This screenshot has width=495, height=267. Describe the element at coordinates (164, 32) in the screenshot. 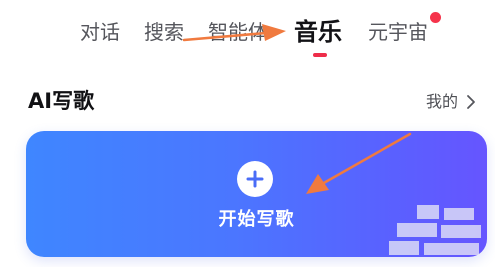

I see `tab-search: 搜索` at that location.